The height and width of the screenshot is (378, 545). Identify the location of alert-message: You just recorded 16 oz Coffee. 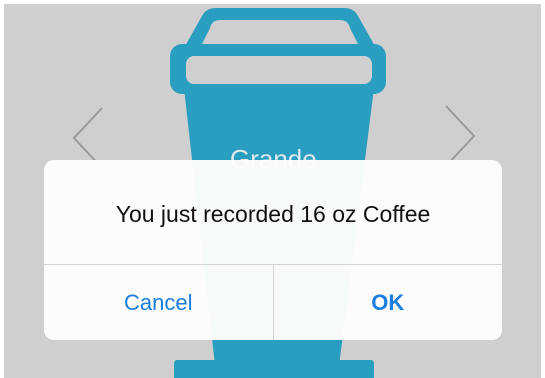
(273, 213).